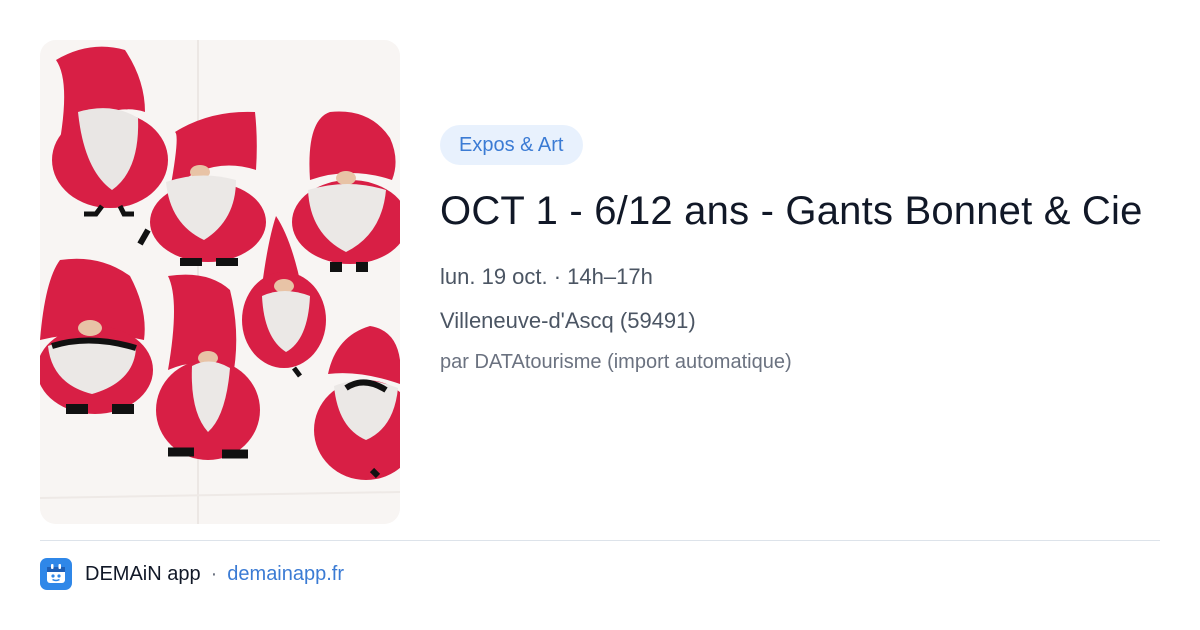 The width and height of the screenshot is (1200, 630). Describe the element at coordinates (791, 211) in the screenshot. I see `event-title: OCT 1 - 6/12 ans - Gants Bonnet & Cie` at that location.